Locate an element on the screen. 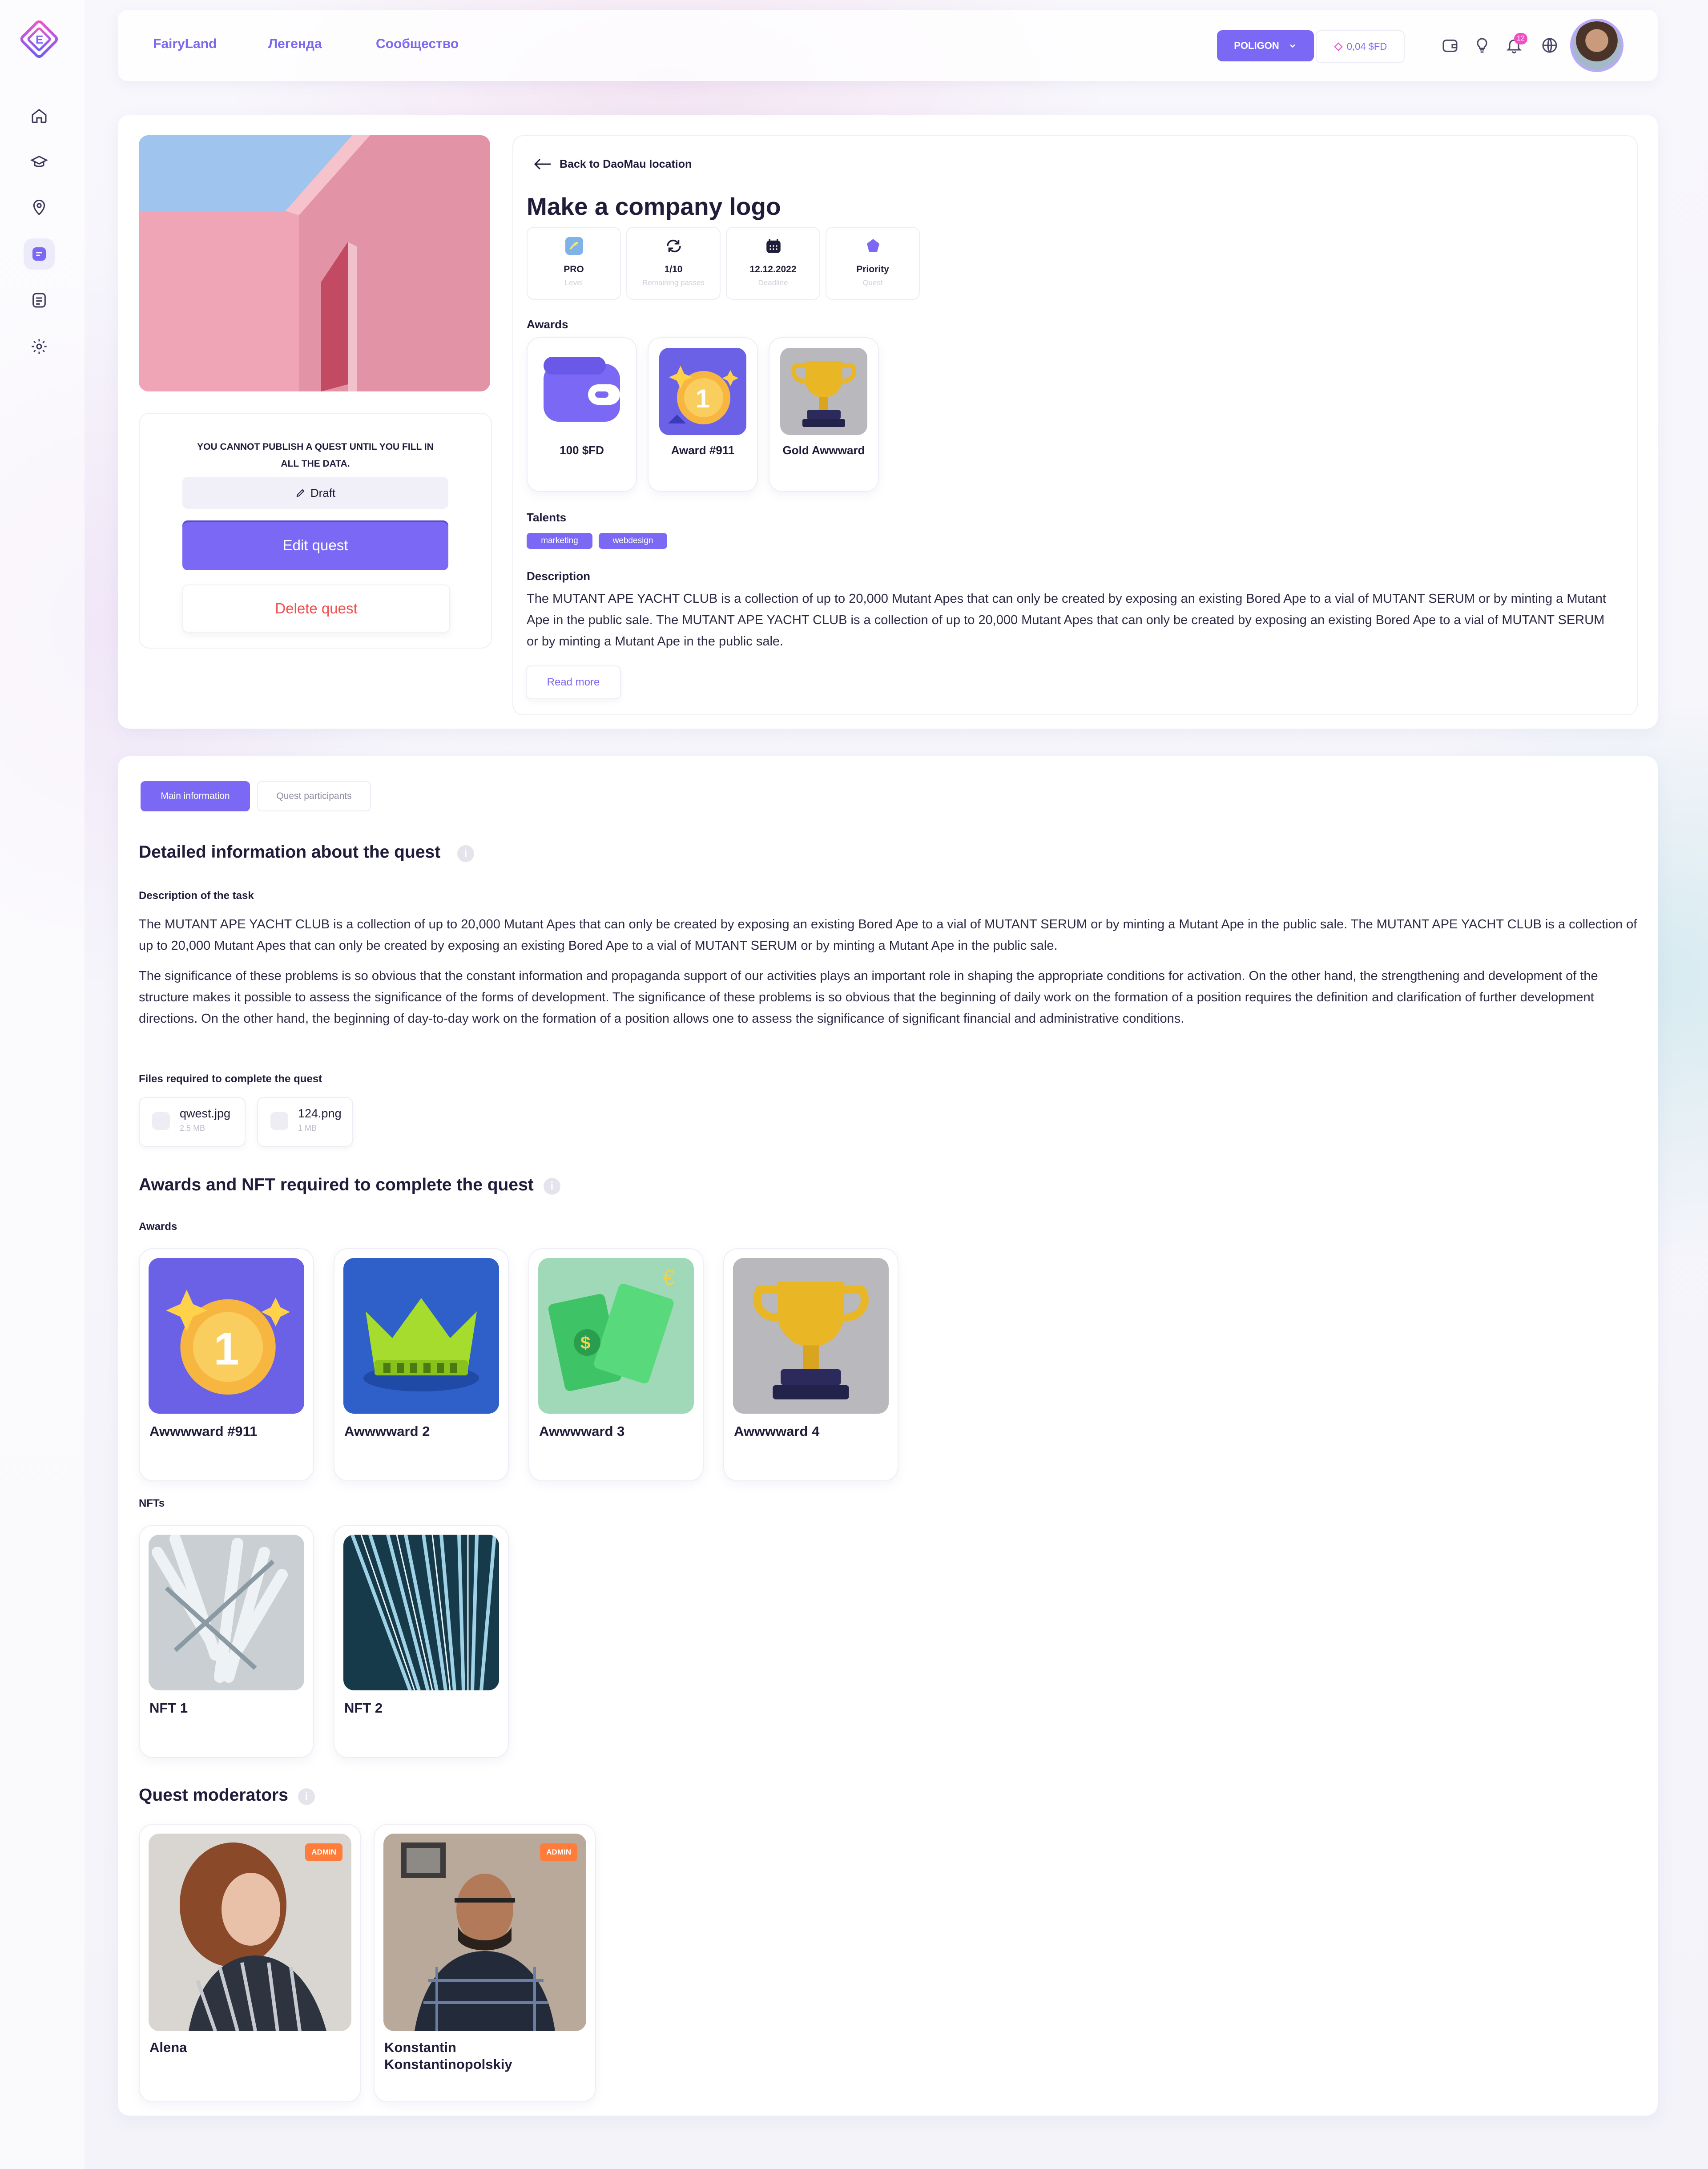 The height and width of the screenshot is (2169, 1708). edit-quest-button: Edit quest is located at coordinates (315, 545).